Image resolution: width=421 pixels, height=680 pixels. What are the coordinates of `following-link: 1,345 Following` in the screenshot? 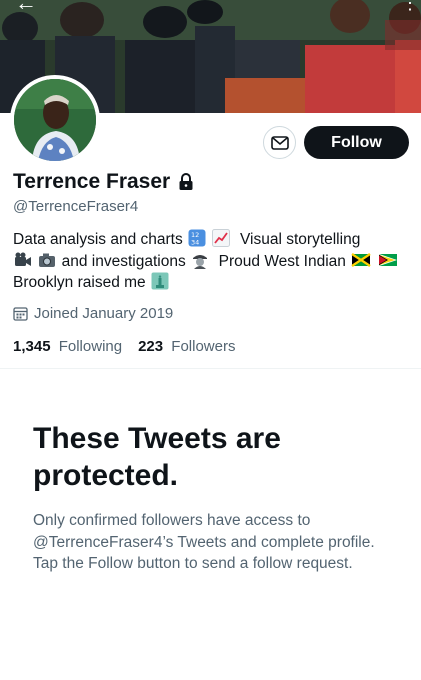 It's located at (67, 346).